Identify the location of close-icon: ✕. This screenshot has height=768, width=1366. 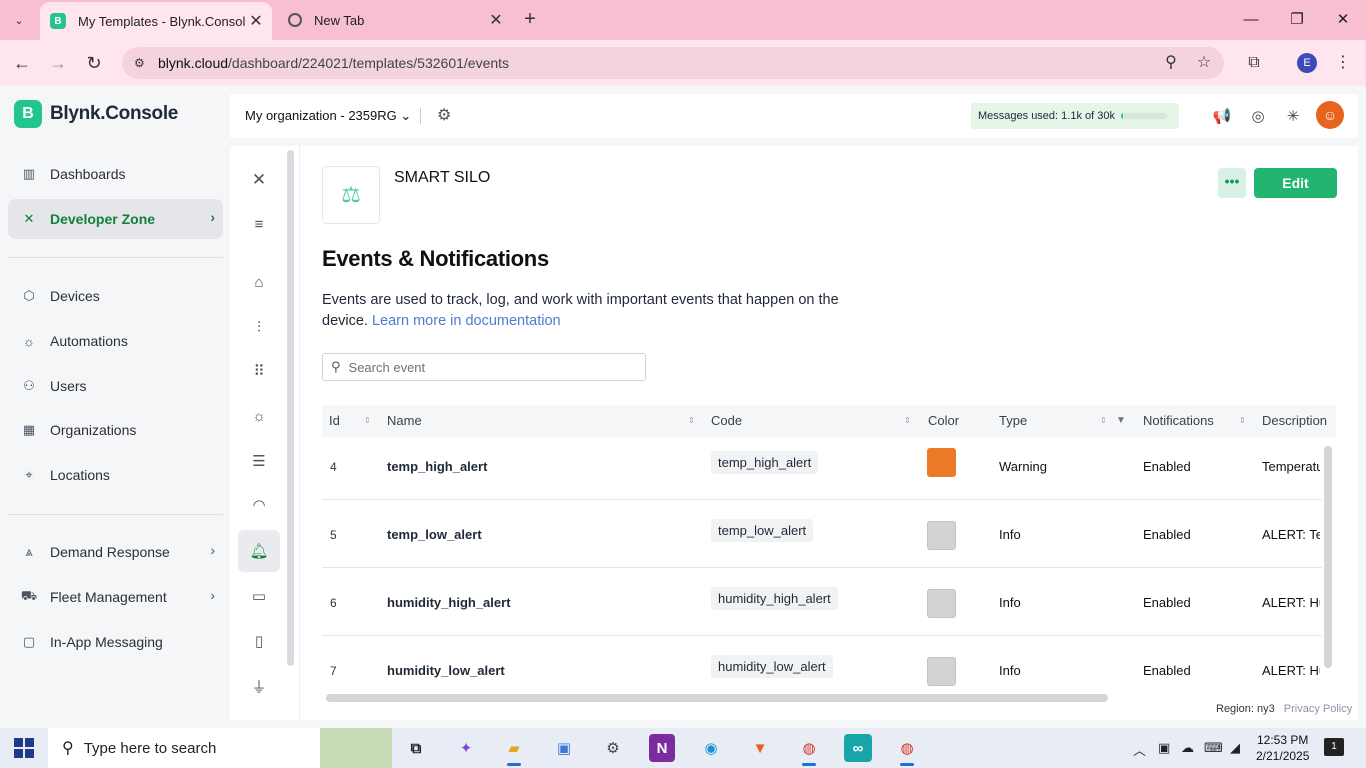
(259, 180).